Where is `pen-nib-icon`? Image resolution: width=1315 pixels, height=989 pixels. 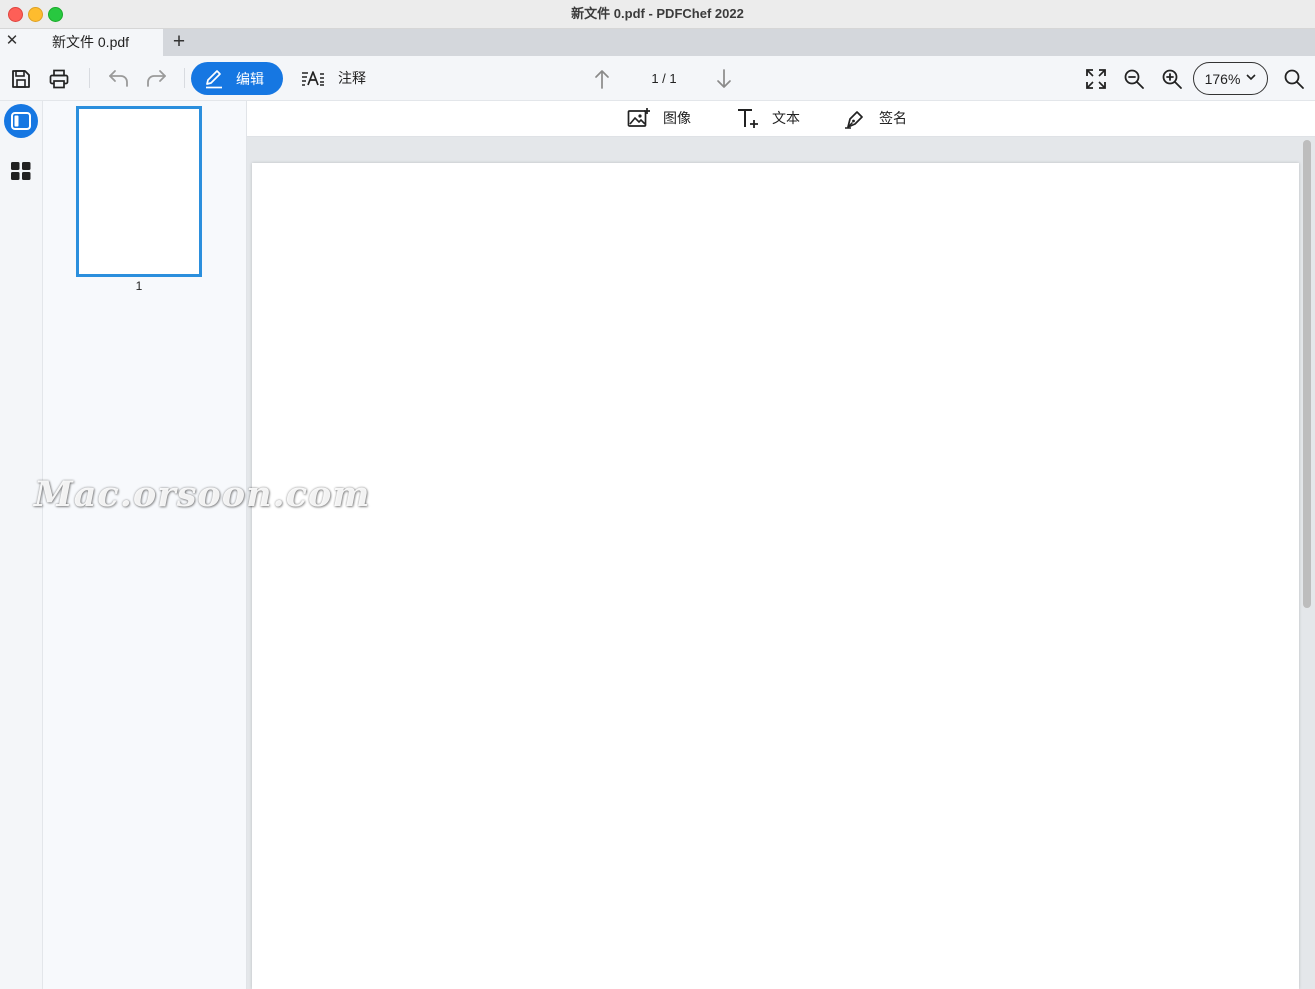
pen-nib-icon is located at coordinates (855, 118).